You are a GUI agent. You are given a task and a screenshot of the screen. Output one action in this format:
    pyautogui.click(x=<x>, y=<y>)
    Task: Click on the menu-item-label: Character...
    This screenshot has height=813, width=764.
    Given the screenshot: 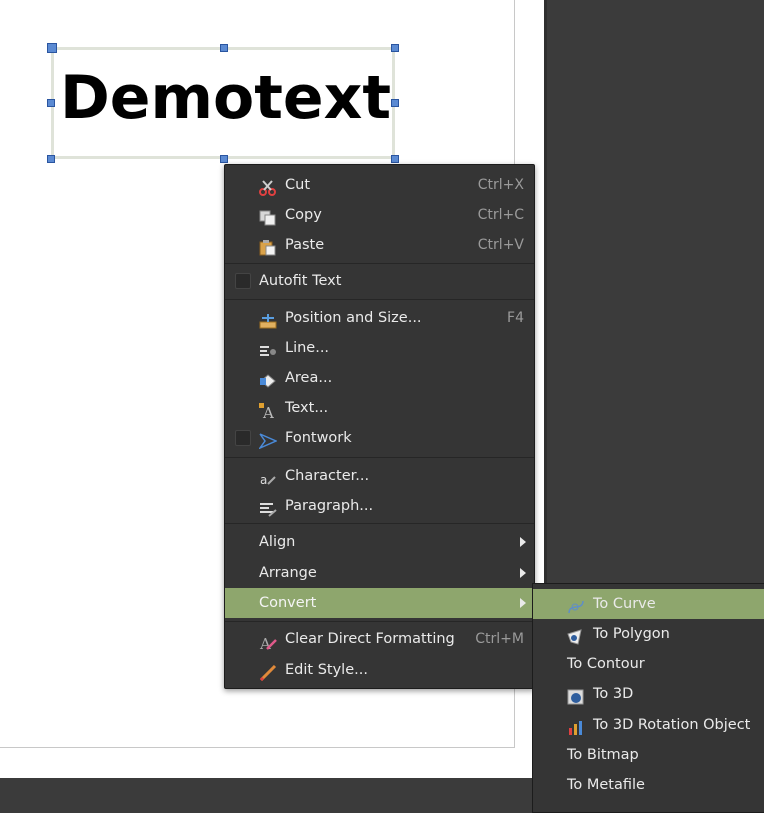 What is the action you would take?
    pyautogui.click(x=327, y=476)
    